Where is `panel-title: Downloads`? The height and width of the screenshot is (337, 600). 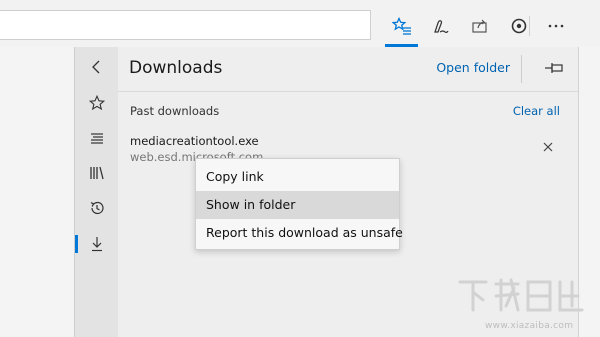
panel-title: Downloads is located at coordinates (176, 68).